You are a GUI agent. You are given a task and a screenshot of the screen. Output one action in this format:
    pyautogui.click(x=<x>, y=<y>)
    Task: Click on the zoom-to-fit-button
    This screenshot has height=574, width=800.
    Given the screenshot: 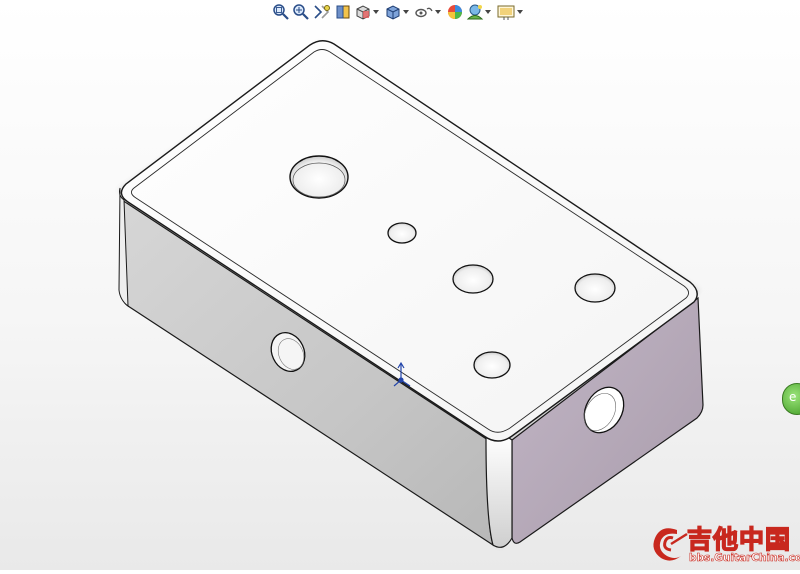 What is the action you would take?
    pyautogui.click(x=281, y=12)
    